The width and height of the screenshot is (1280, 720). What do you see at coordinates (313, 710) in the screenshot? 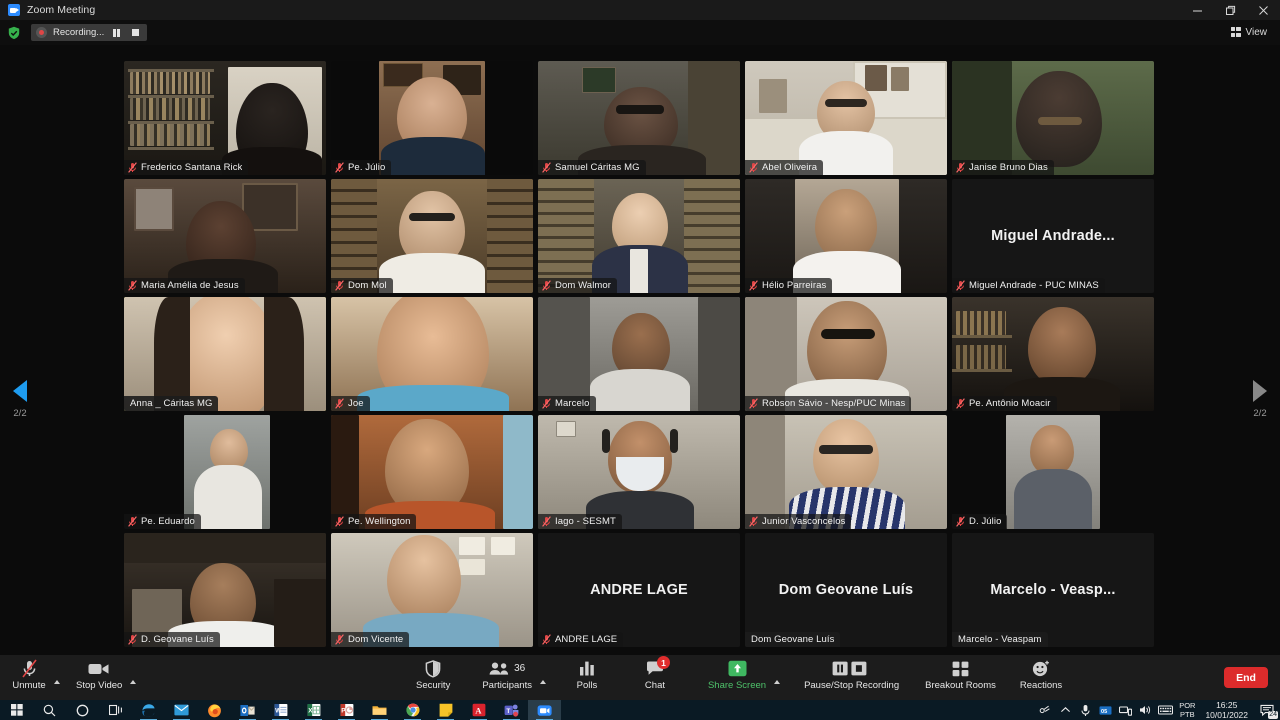
I see `excel-icon: X` at bounding box center [313, 710].